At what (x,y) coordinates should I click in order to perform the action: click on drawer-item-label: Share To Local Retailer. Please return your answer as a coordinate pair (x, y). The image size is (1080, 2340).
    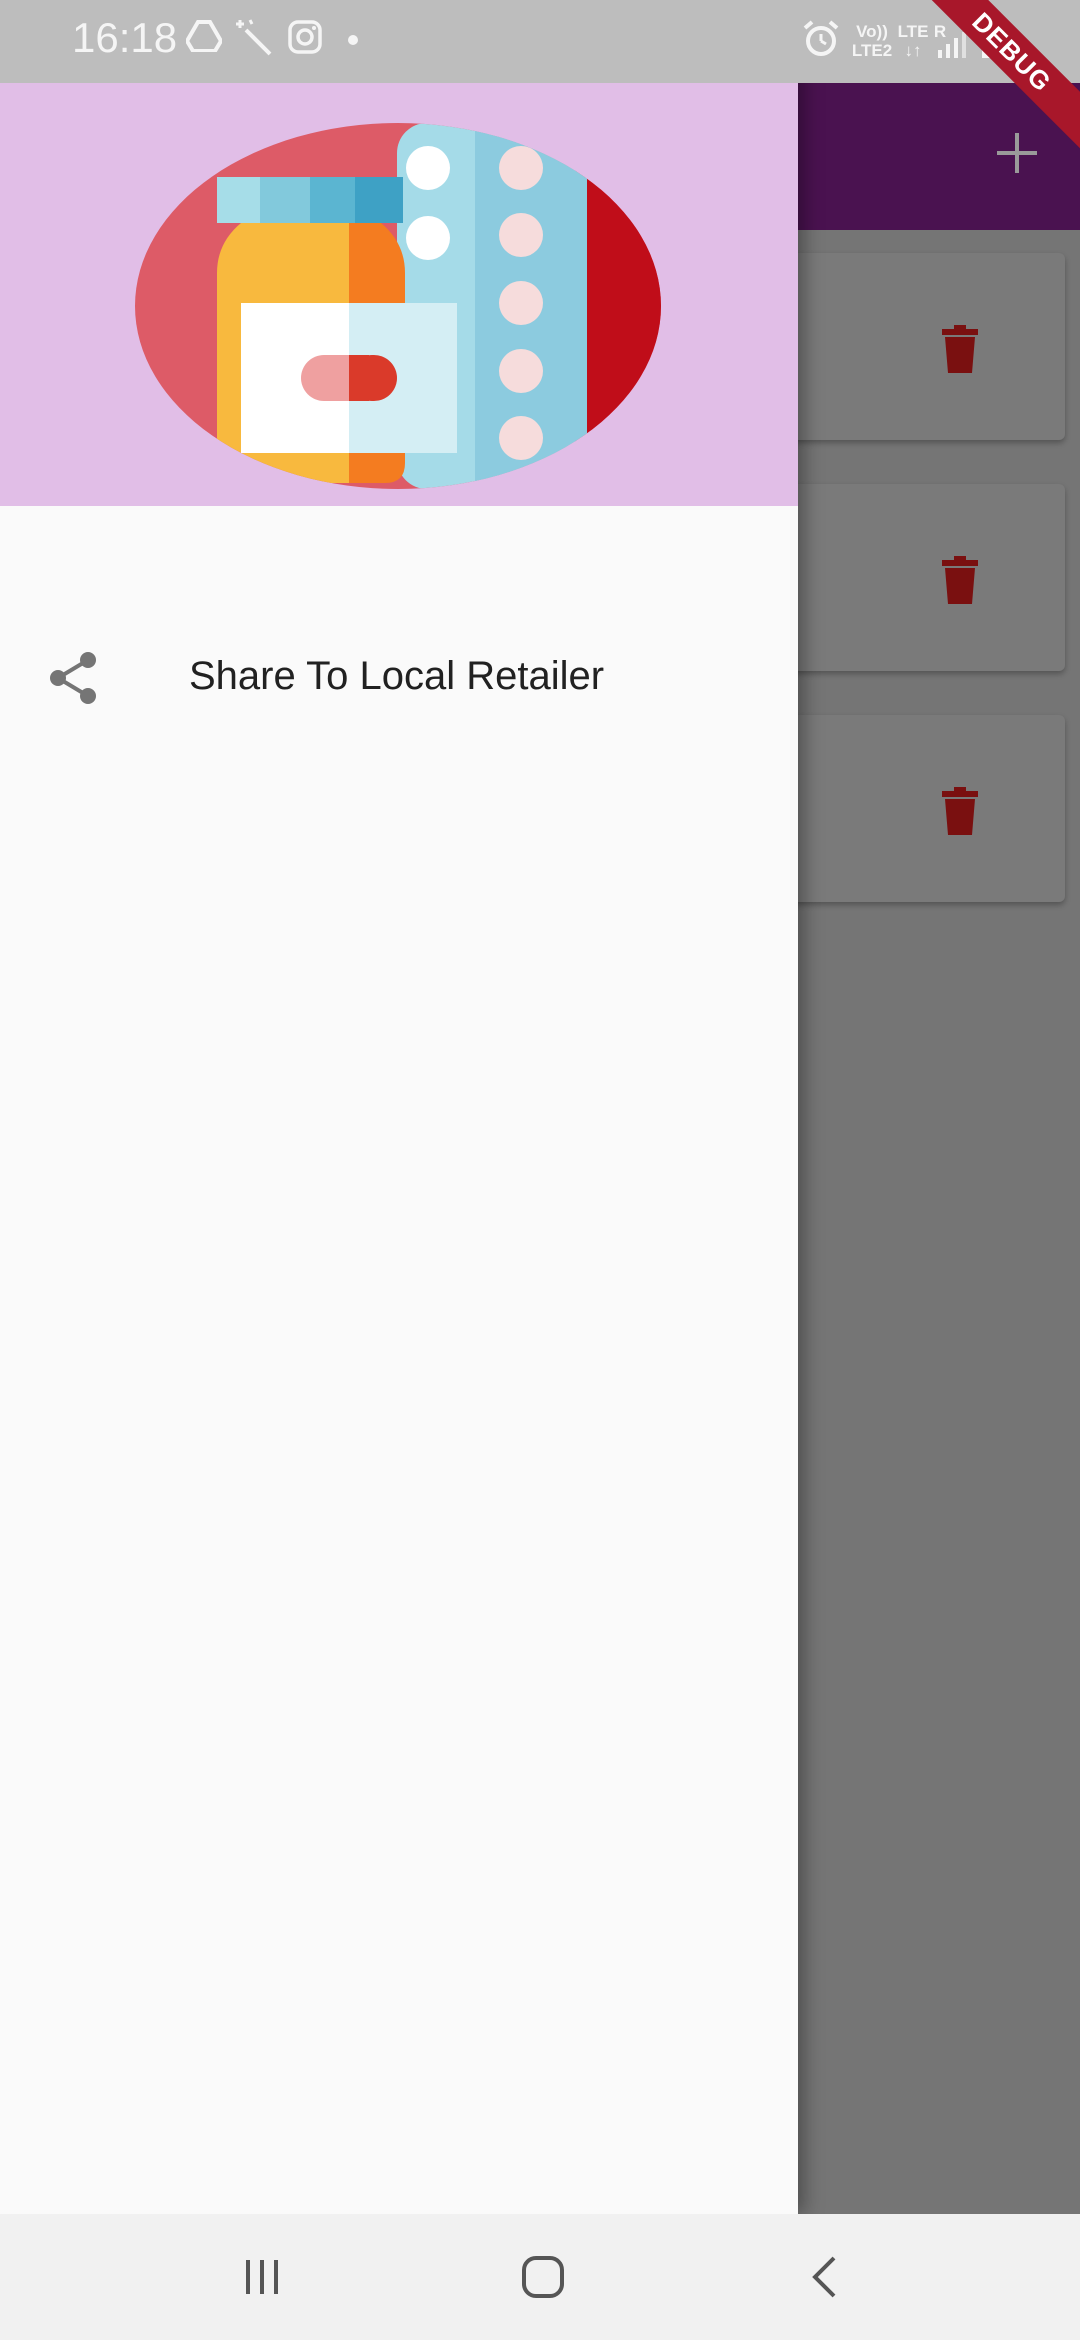
    Looking at the image, I should click on (397, 676).